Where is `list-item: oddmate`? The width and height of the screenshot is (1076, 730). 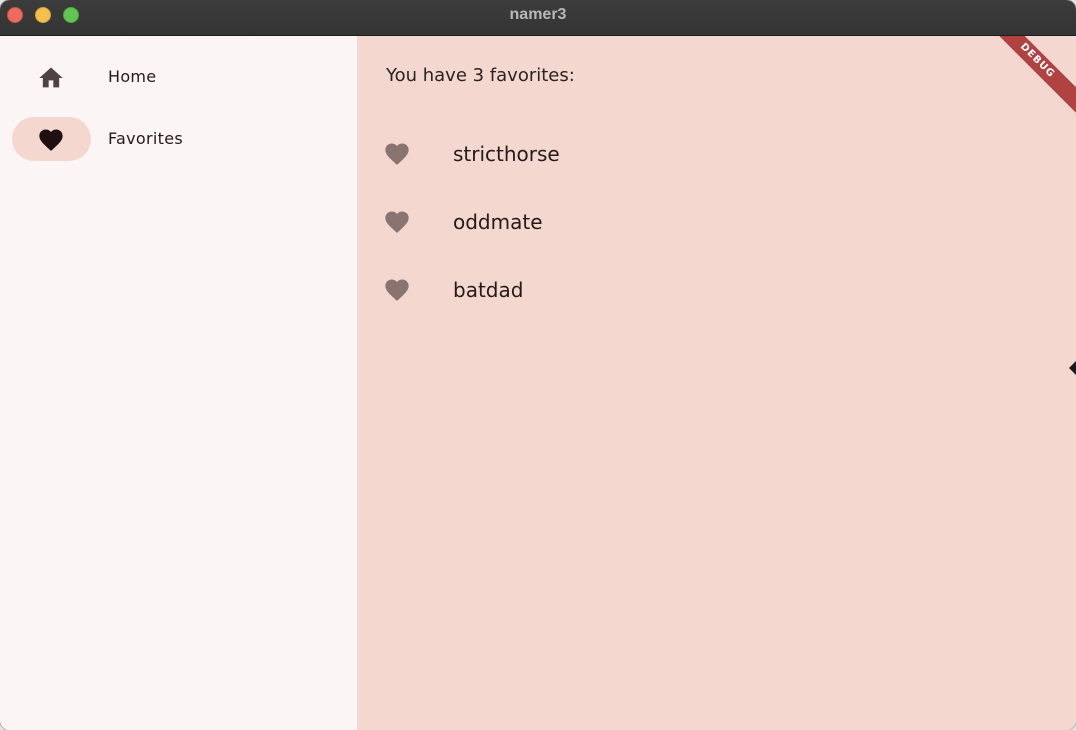 list-item: oddmate is located at coordinates (716, 222).